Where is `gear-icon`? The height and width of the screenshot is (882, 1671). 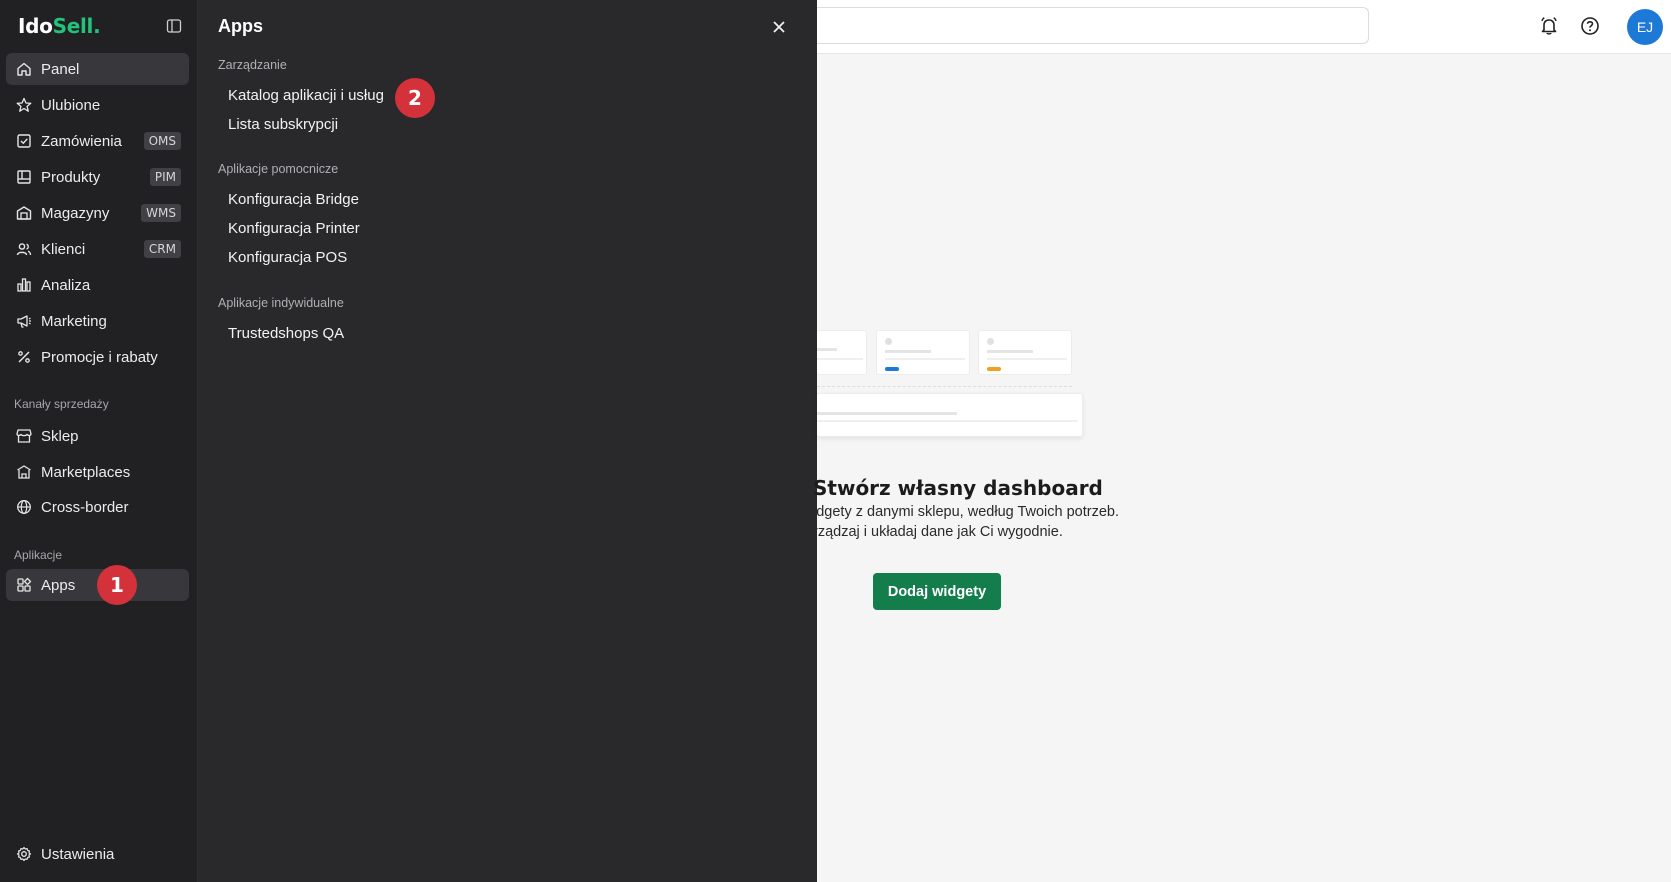
gear-icon is located at coordinates (24, 854).